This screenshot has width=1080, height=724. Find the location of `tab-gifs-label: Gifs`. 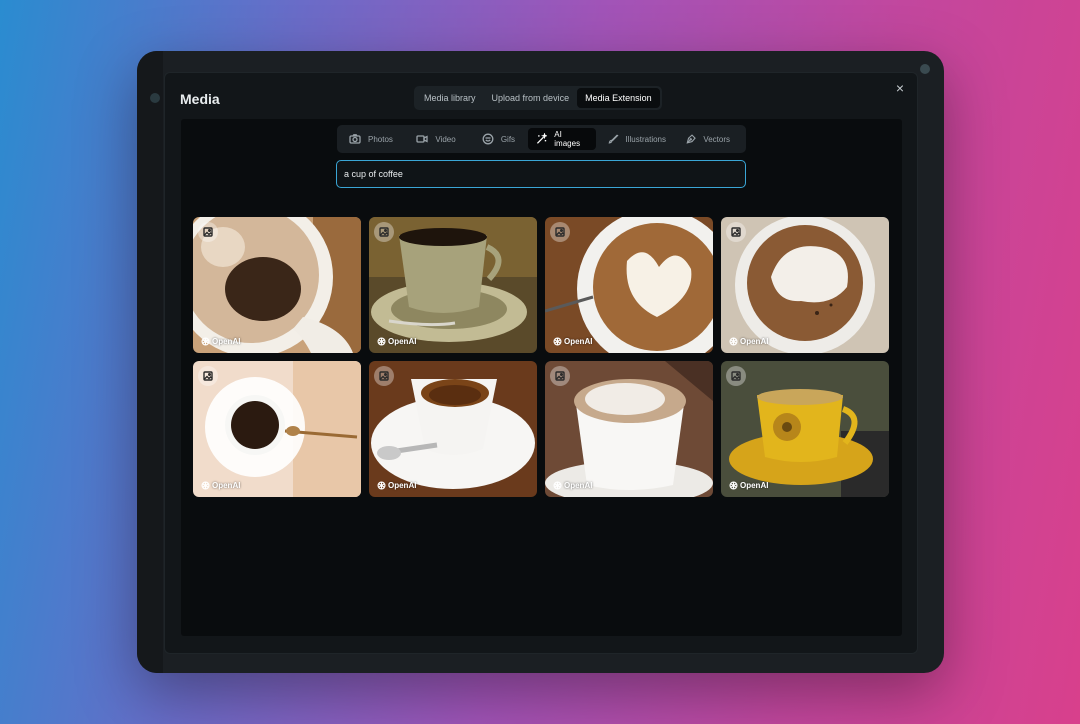

tab-gifs-label: Gifs is located at coordinates (508, 139).